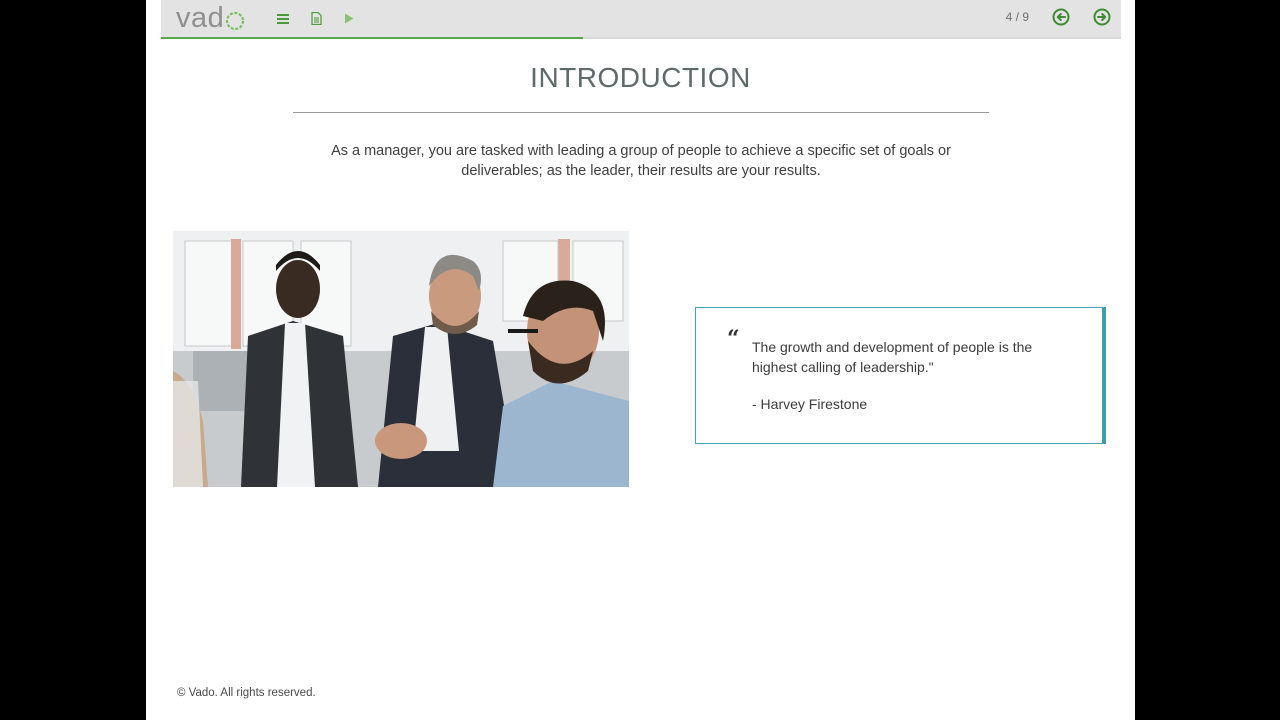 The height and width of the screenshot is (720, 1280). What do you see at coordinates (641, 19) in the screenshot?
I see `top-toolbar: vad 4 / 9` at bounding box center [641, 19].